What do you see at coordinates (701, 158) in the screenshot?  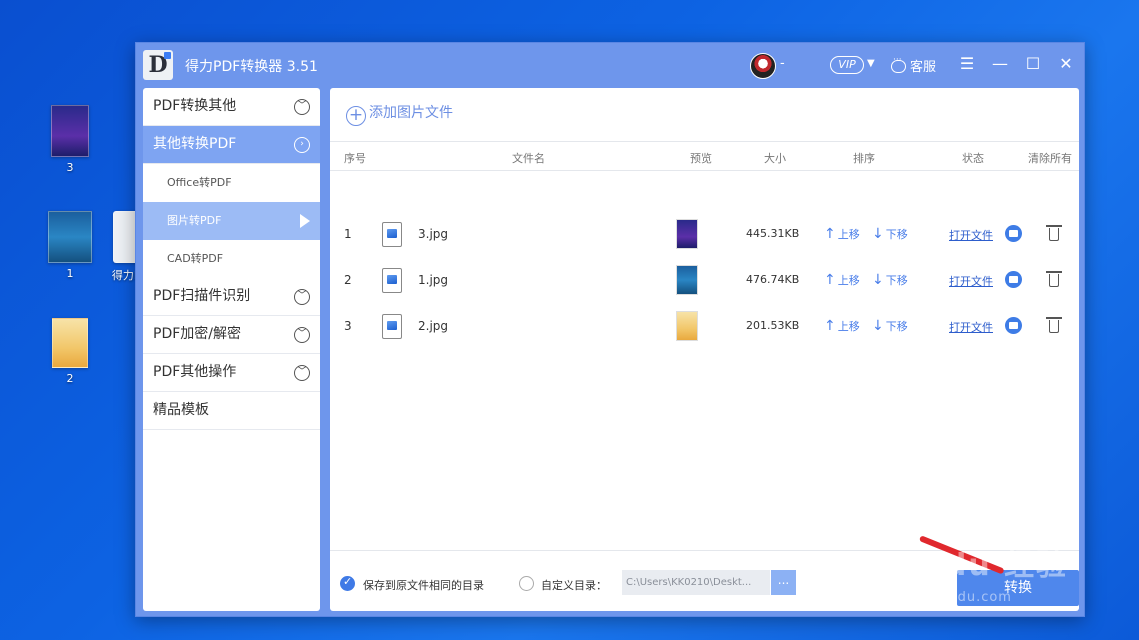 I see `col-preview: 预览` at bounding box center [701, 158].